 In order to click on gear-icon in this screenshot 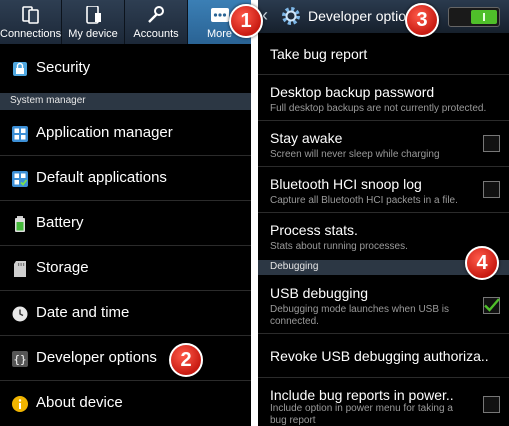, I will do `click(291, 16)`.